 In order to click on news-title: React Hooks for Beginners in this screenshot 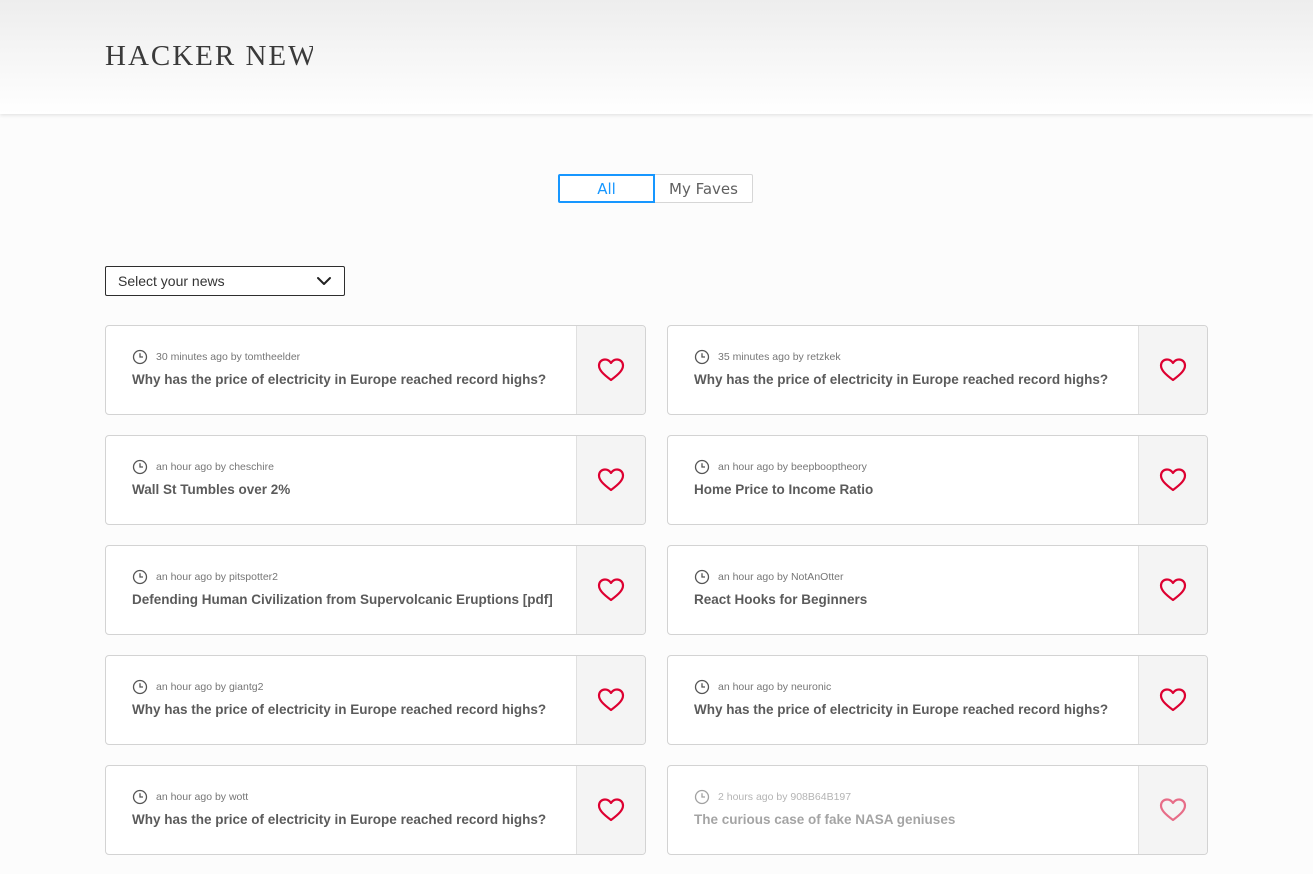, I will do `click(780, 599)`.